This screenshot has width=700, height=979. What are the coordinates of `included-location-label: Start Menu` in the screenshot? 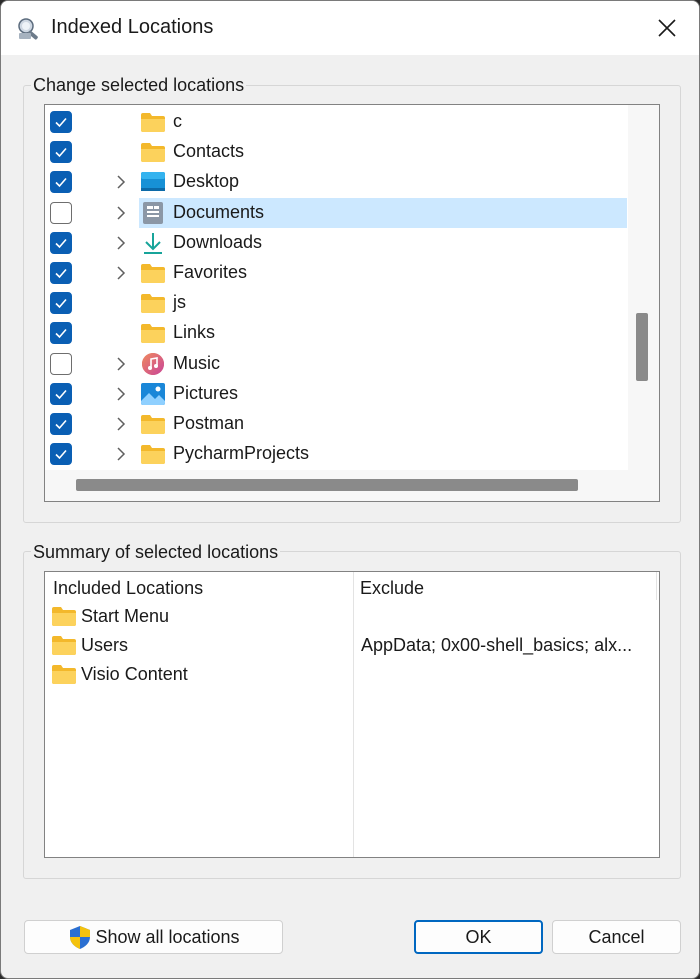 It's located at (125, 616).